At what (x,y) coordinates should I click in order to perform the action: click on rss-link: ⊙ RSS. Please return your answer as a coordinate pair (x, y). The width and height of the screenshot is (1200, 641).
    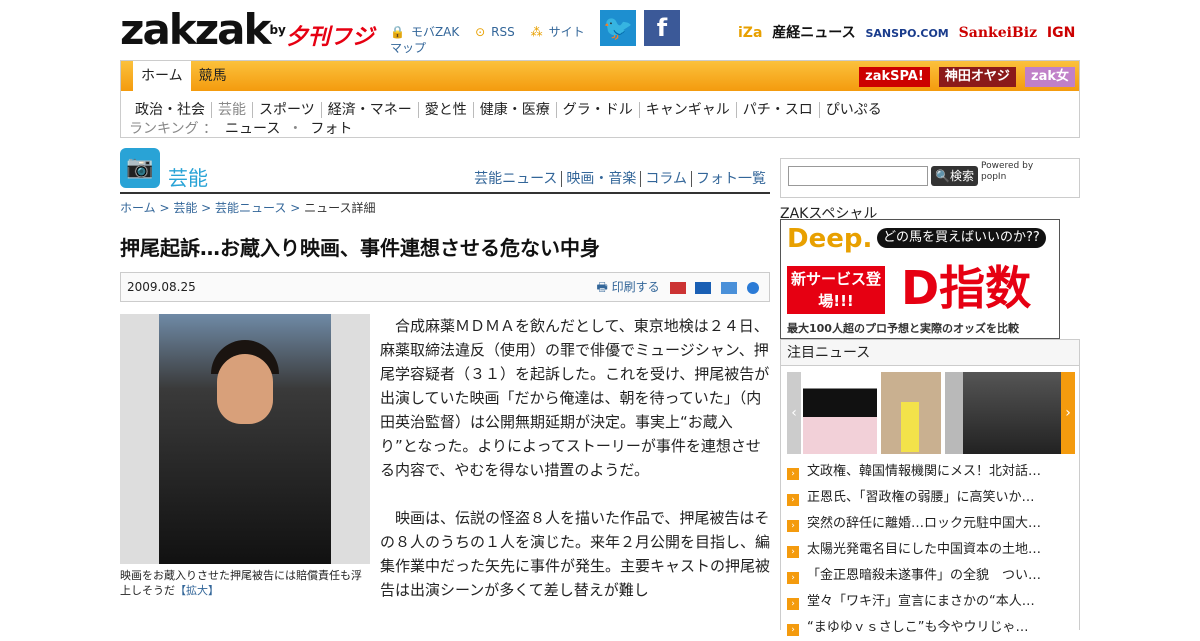
    Looking at the image, I should click on (498, 32).